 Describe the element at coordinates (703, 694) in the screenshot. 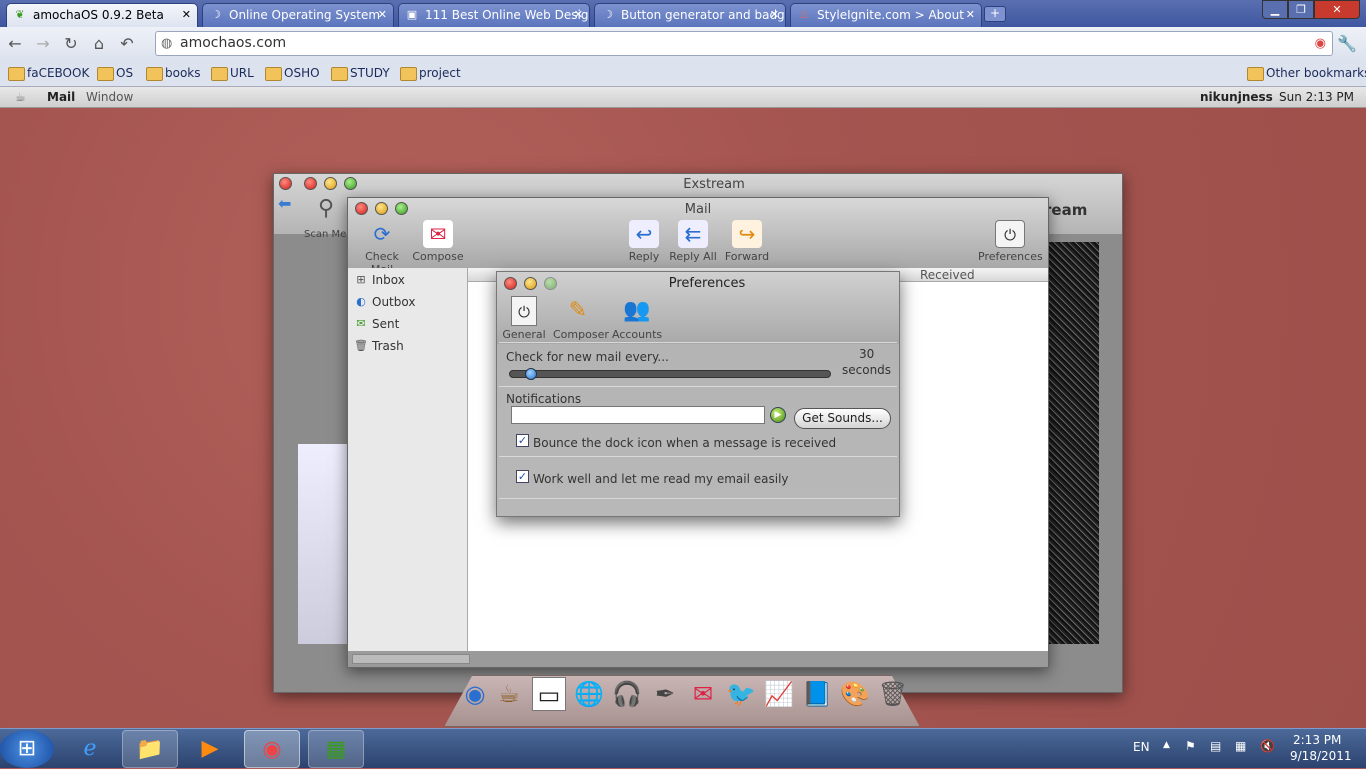

I see `mail-icon: ✉` at that location.